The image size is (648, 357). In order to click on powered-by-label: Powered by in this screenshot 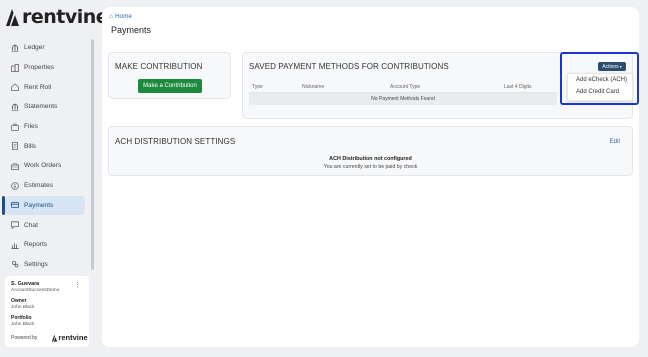, I will do `click(24, 337)`.